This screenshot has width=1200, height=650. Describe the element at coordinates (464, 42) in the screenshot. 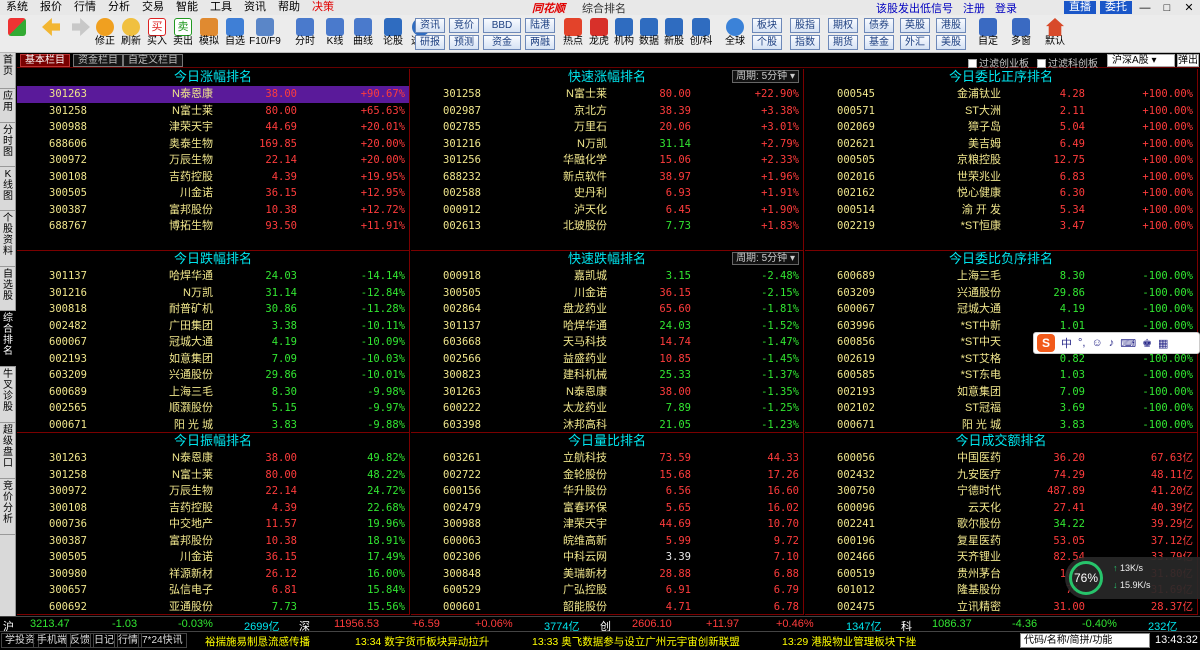

I see `box-forecast-button: 预测` at that location.